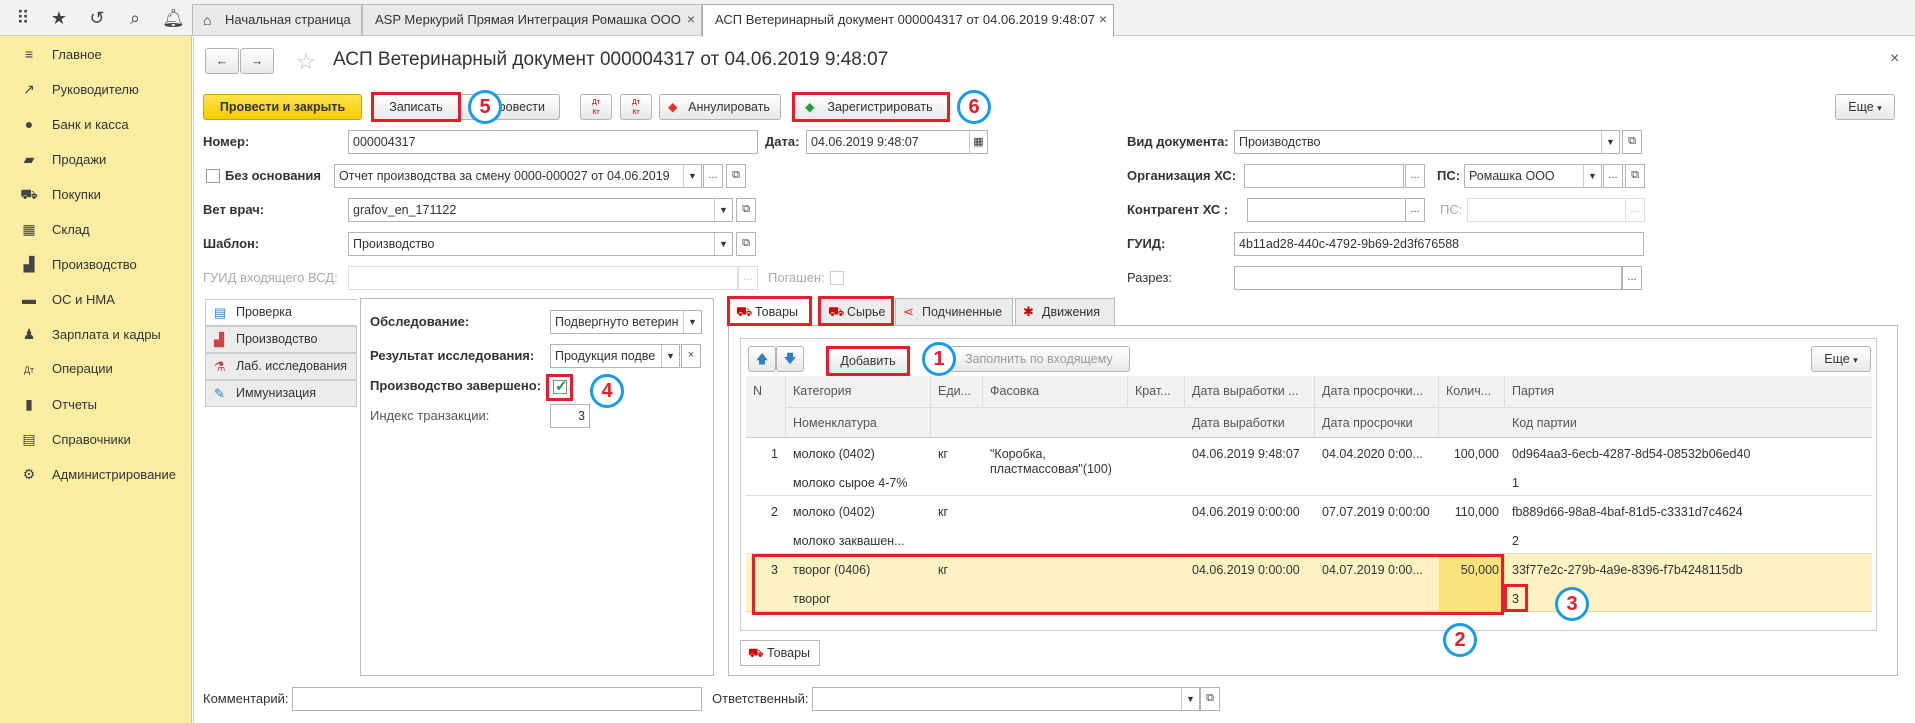 Image resolution: width=1915 pixels, height=723 pixels. Describe the element at coordinates (75, 439) in the screenshot. I see `sidebar-item-catalogs: ▤ Справочники` at that location.